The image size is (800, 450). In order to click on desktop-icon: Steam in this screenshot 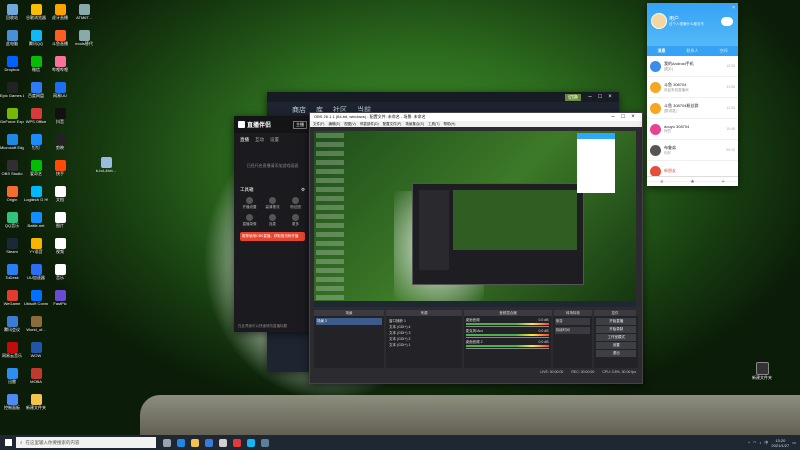, I will do `click(12, 249)`.